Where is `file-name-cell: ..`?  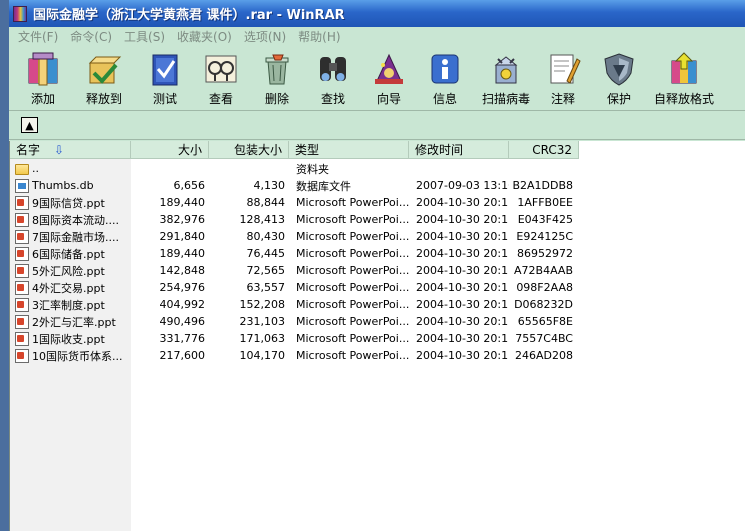
file-name-cell: .. is located at coordinates (70, 168).